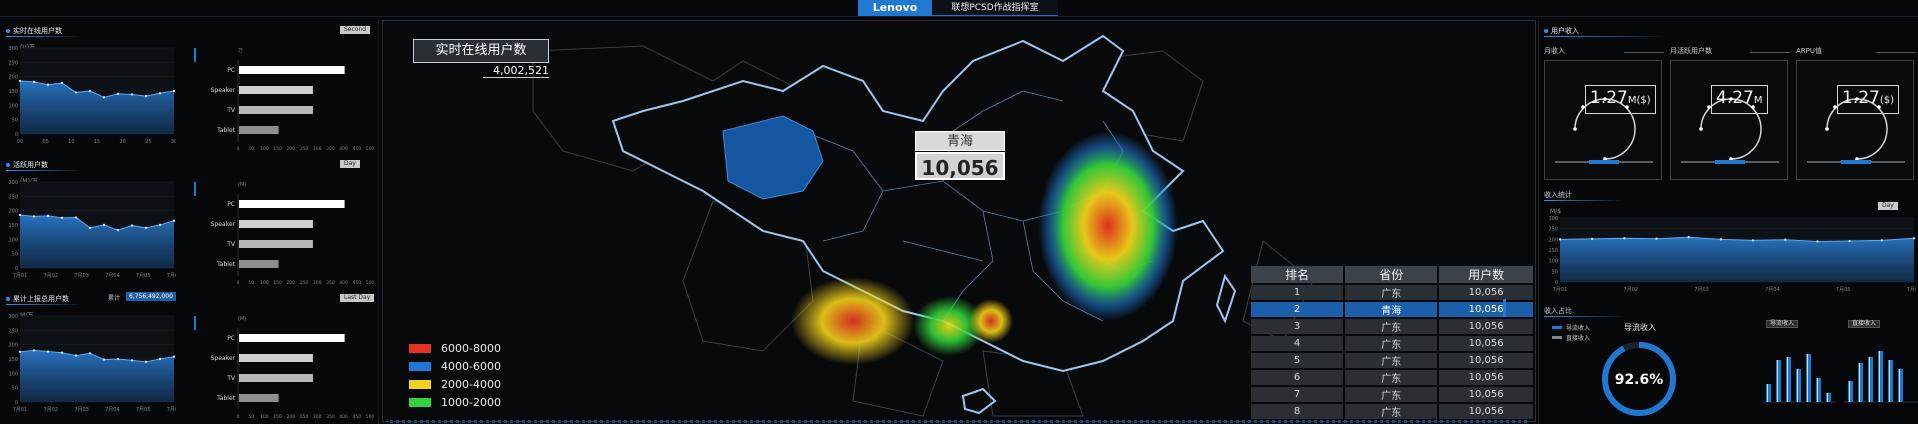 The width and height of the screenshot is (1918, 424). Describe the element at coordinates (1584, 316) in the screenshot. I see `share-underline` at that location.